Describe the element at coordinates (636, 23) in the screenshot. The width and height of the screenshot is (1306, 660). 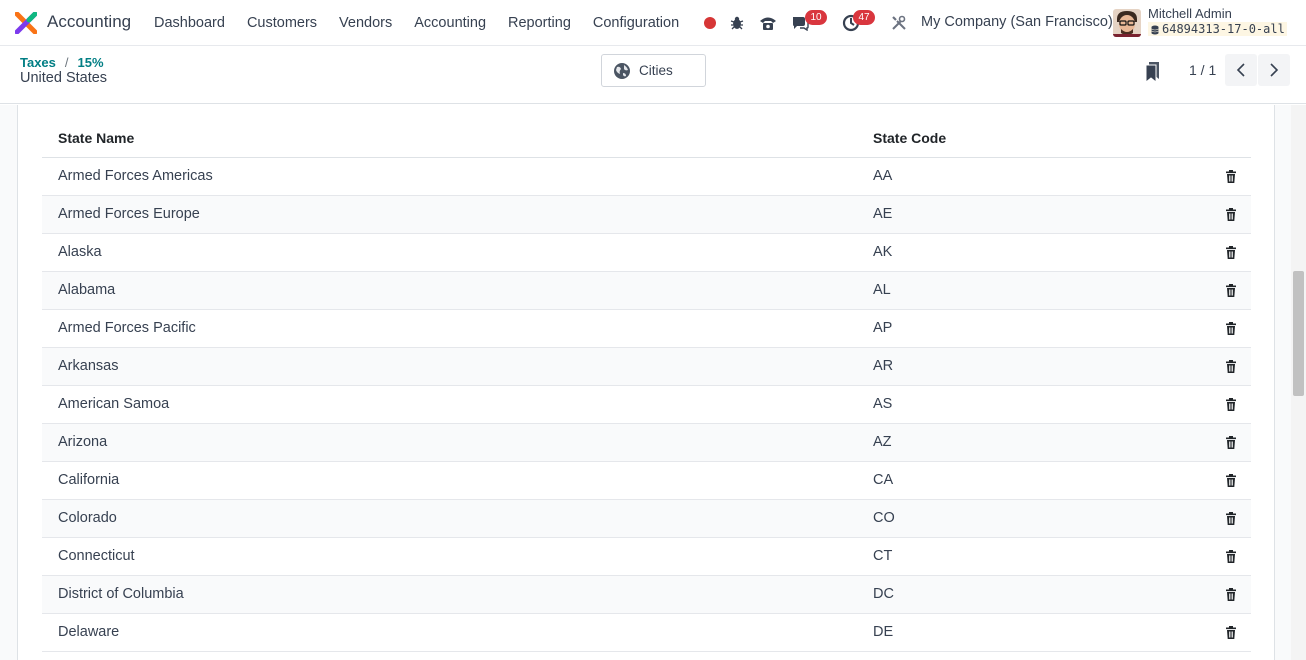
I see `menu-configuration: Configuration` at that location.